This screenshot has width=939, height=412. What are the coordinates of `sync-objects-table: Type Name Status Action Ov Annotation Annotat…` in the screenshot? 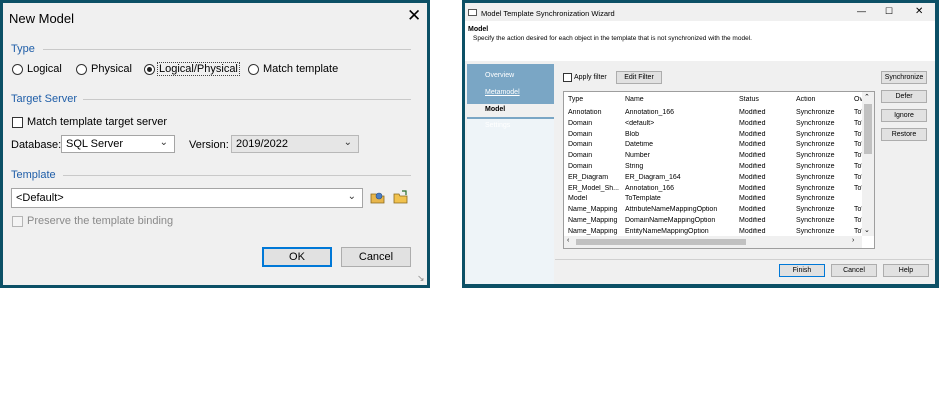 It's located at (719, 170).